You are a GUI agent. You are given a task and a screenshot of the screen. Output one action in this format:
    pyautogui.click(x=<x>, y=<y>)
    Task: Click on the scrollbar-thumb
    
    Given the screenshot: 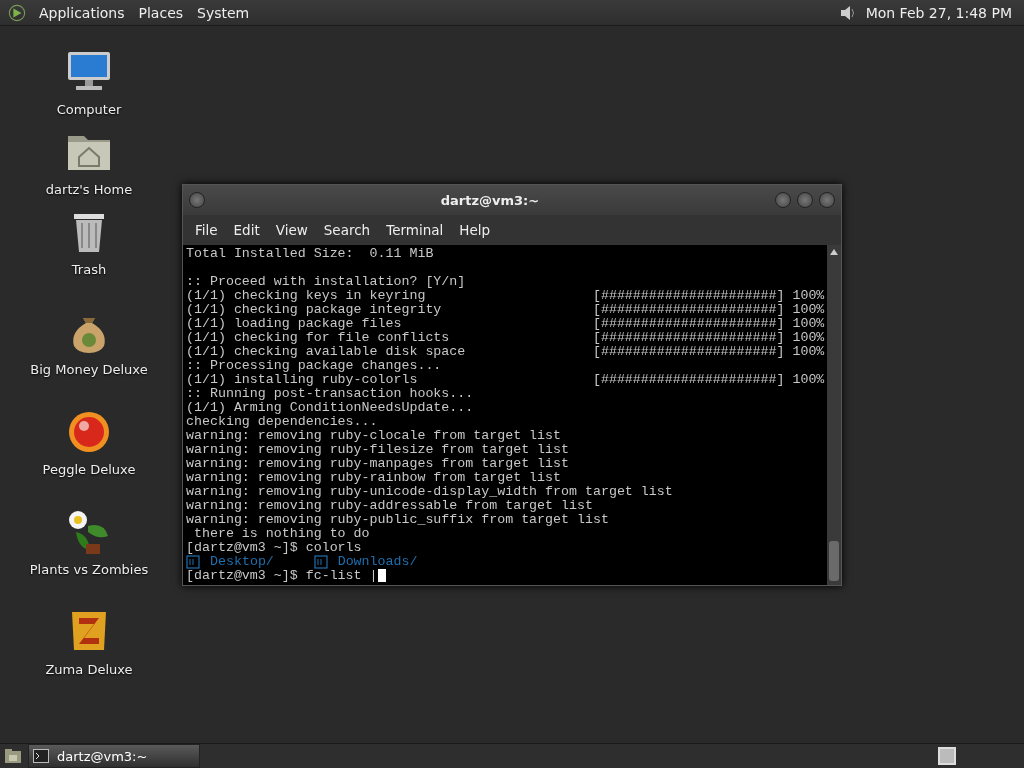 What is the action you would take?
    pyautogui.click(x=834, y=561)
    